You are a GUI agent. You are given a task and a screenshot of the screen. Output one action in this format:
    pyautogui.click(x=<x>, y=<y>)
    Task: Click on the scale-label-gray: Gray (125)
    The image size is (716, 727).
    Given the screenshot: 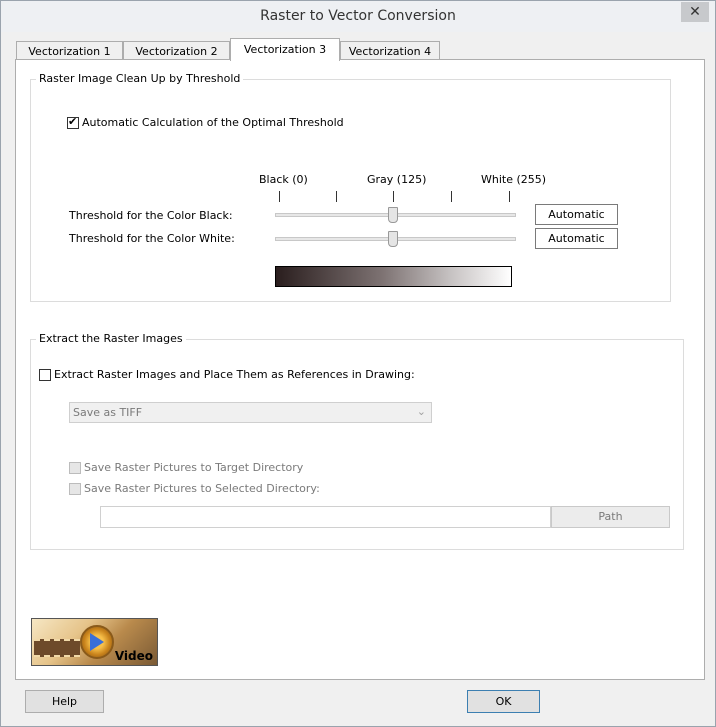 What is the action you would take?
    pyautogui.click(x=397, y=179)
    